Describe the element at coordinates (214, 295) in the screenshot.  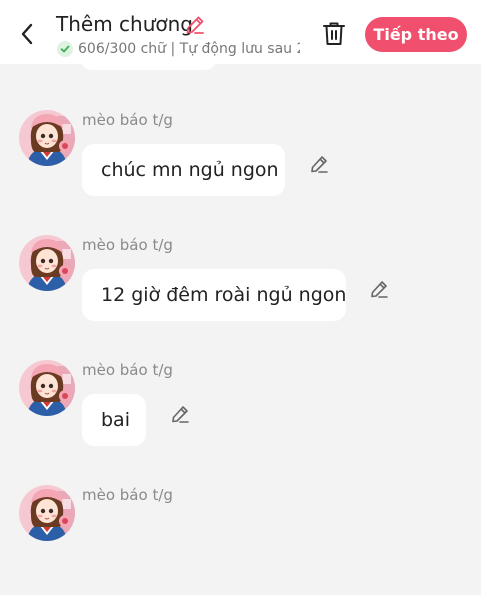
I see `message-bubble: 12 giờ đêm roài ngủ ngon` at that location.